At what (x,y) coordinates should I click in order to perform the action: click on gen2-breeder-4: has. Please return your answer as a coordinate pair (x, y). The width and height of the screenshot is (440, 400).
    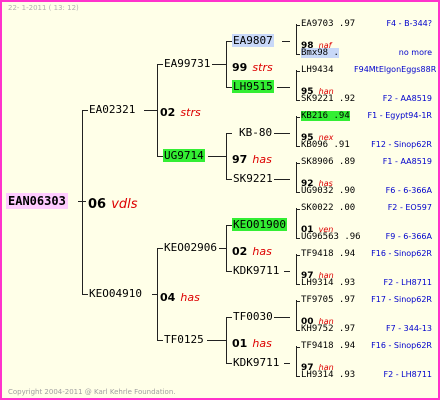
    Looking at the image, I should click on (262, 343).